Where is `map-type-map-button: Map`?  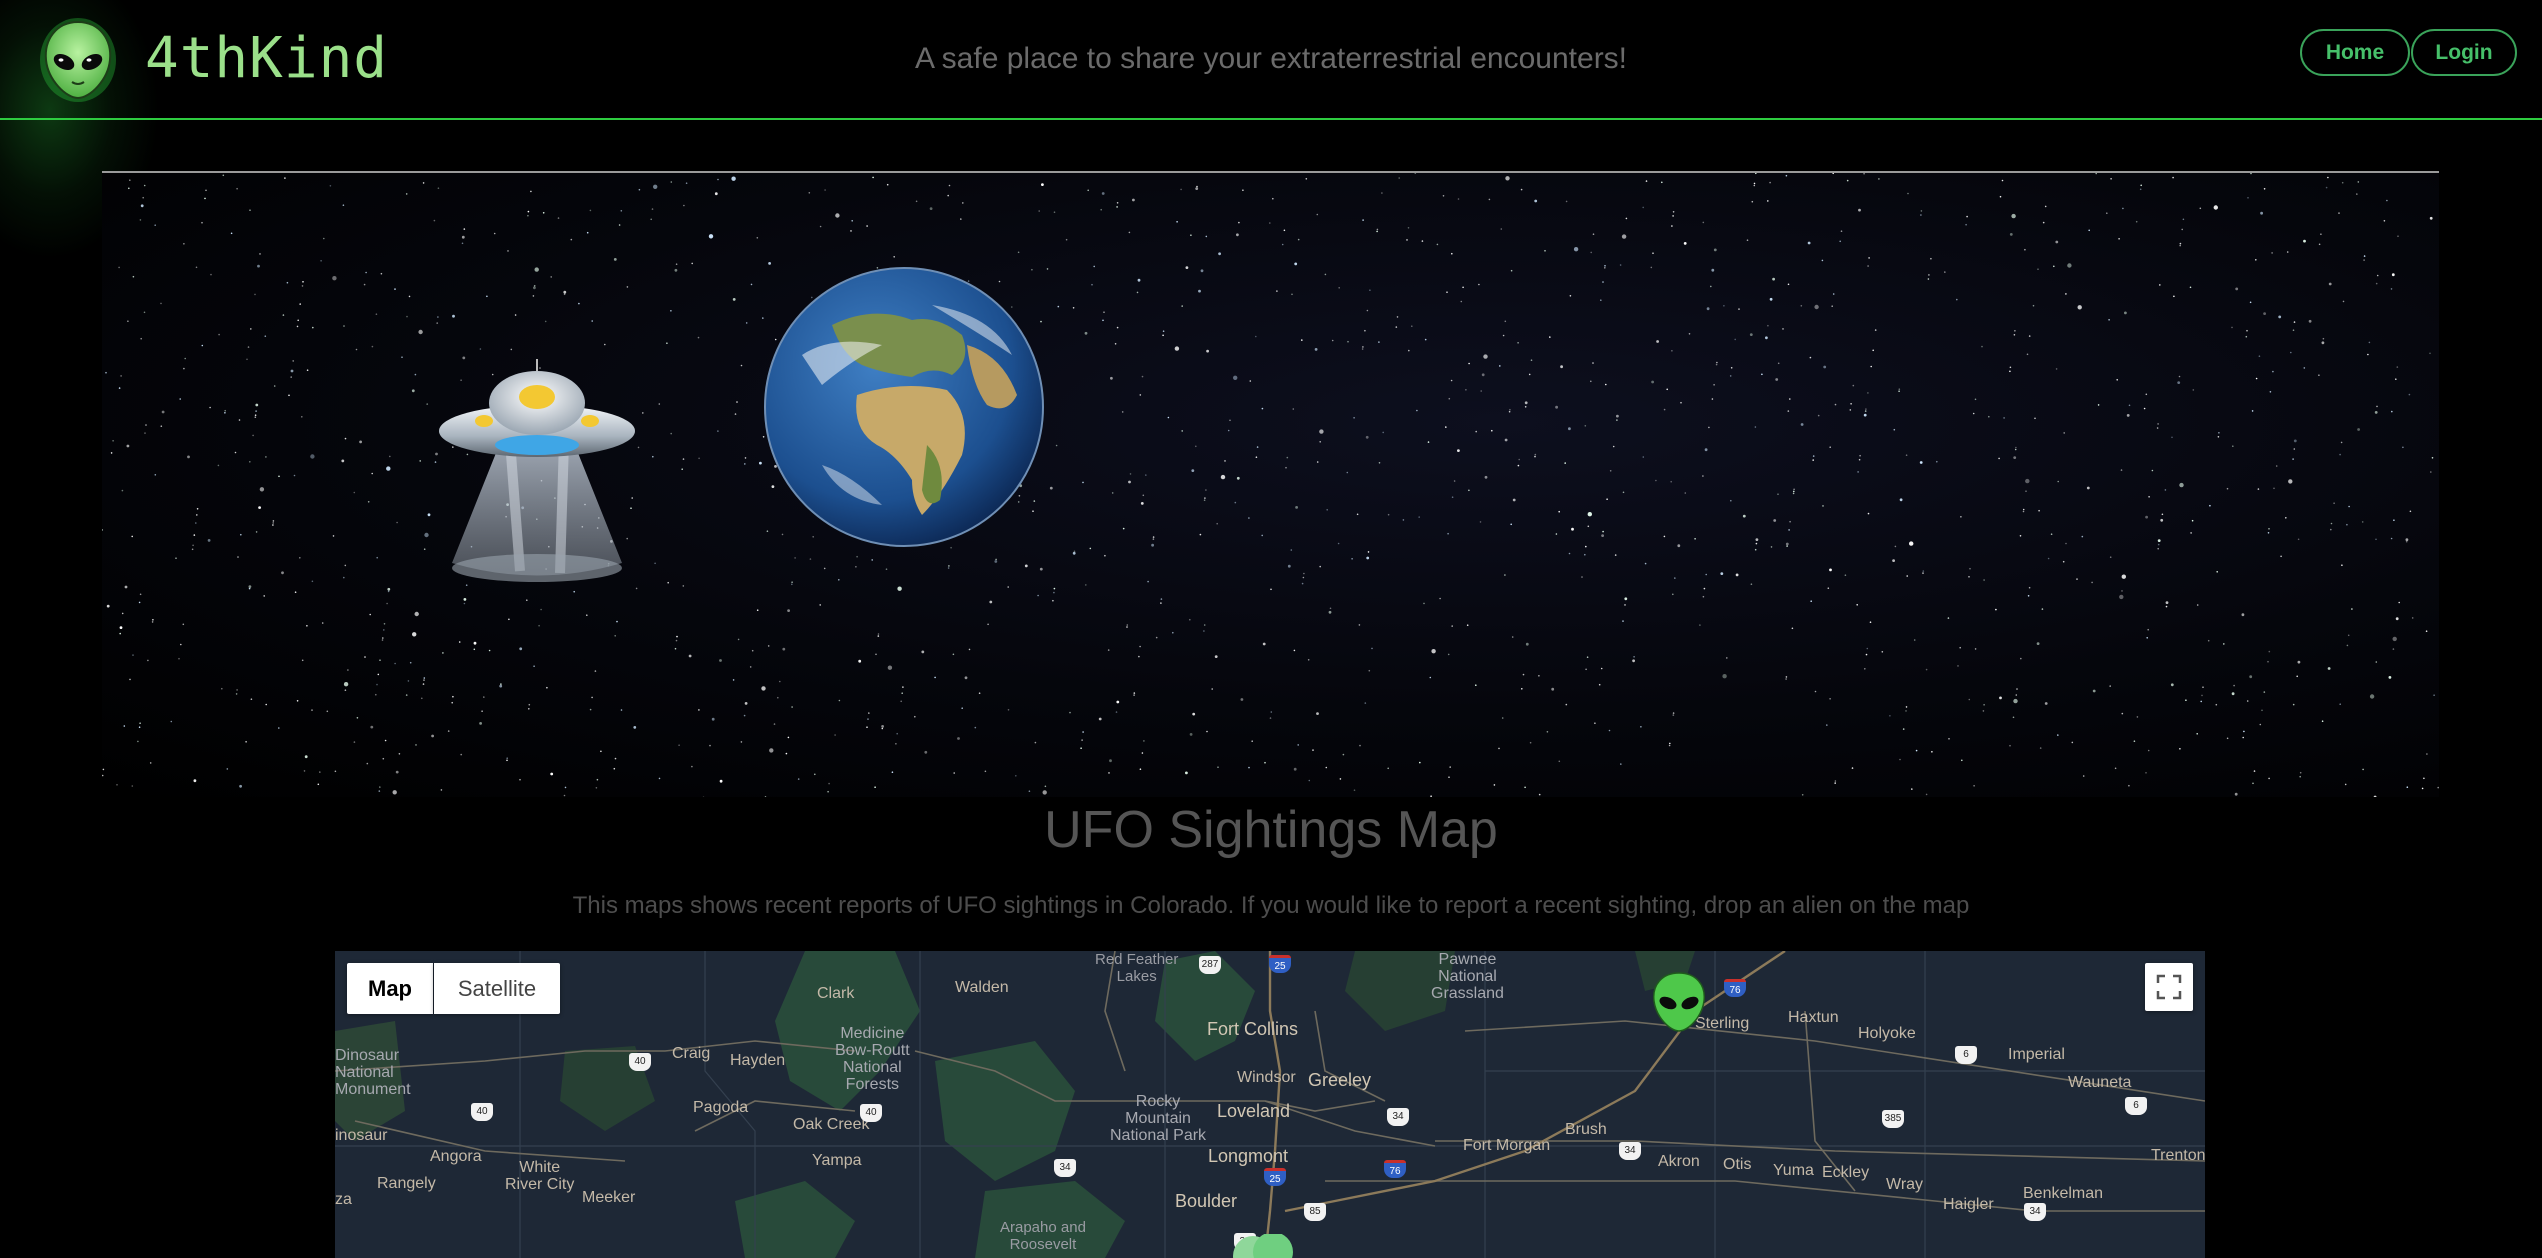
map-type-map-button: Map is located at coordinates (390, 988).